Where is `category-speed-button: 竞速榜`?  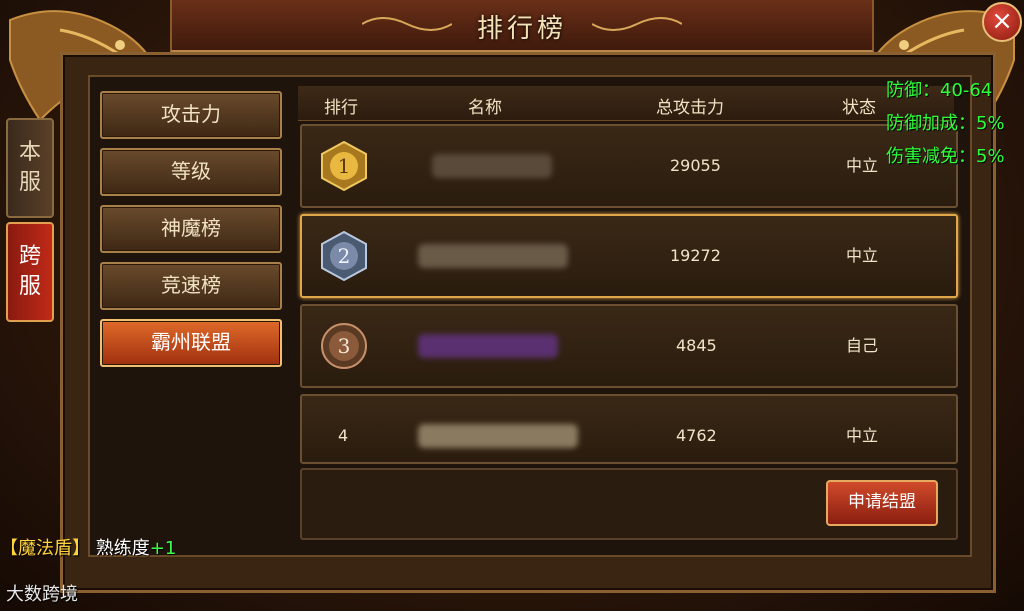 category-speed-button: 竞速榜 is located at coordinates (191, 286).